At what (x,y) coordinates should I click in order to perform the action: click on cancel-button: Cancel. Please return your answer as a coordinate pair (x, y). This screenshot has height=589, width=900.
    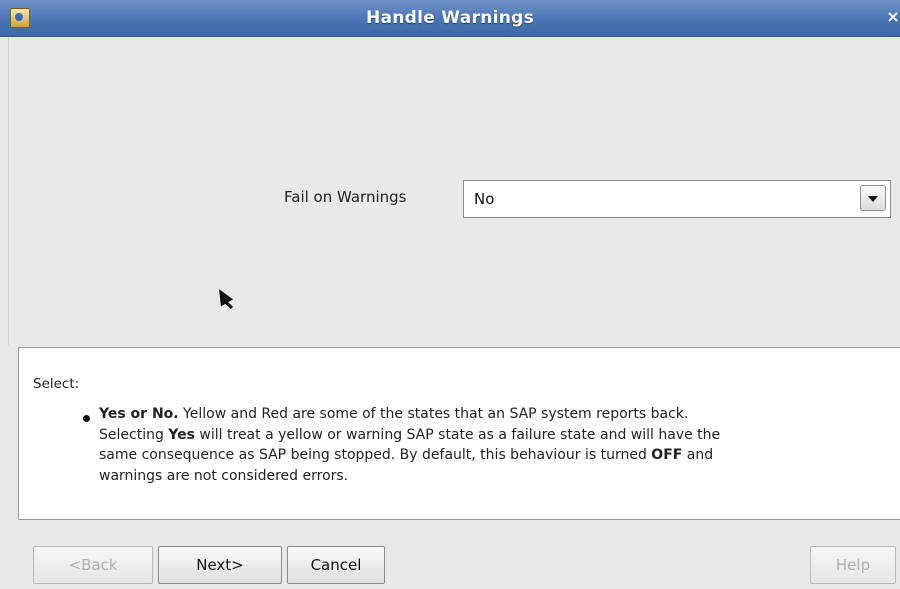
    Looking at the image, I should click on (336, 565).